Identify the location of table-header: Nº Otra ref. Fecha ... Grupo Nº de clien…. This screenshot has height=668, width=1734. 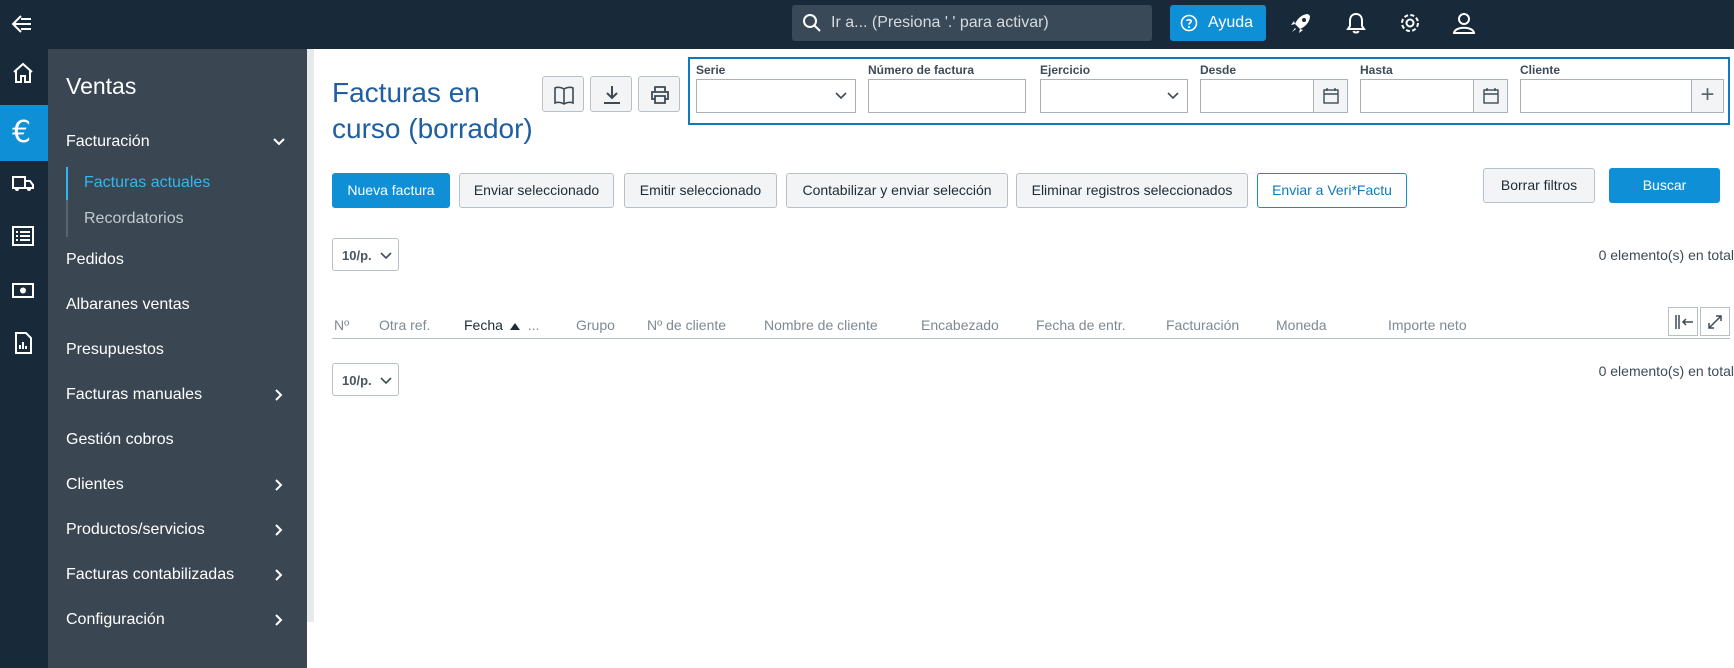
(1031, 322).